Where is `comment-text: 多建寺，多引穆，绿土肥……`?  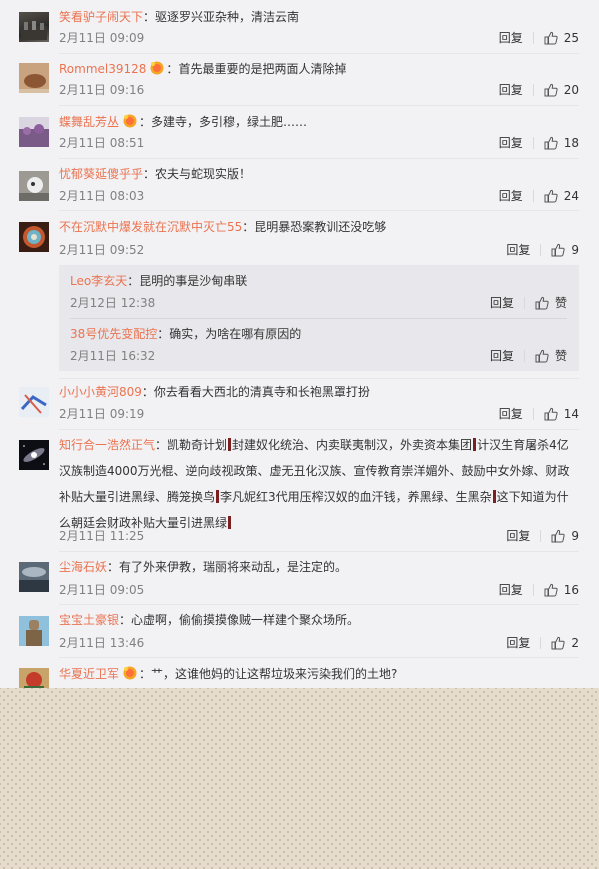
comment-text: 多建寺，多引穆，绿土肥…… is located at coordinates (229, 122).